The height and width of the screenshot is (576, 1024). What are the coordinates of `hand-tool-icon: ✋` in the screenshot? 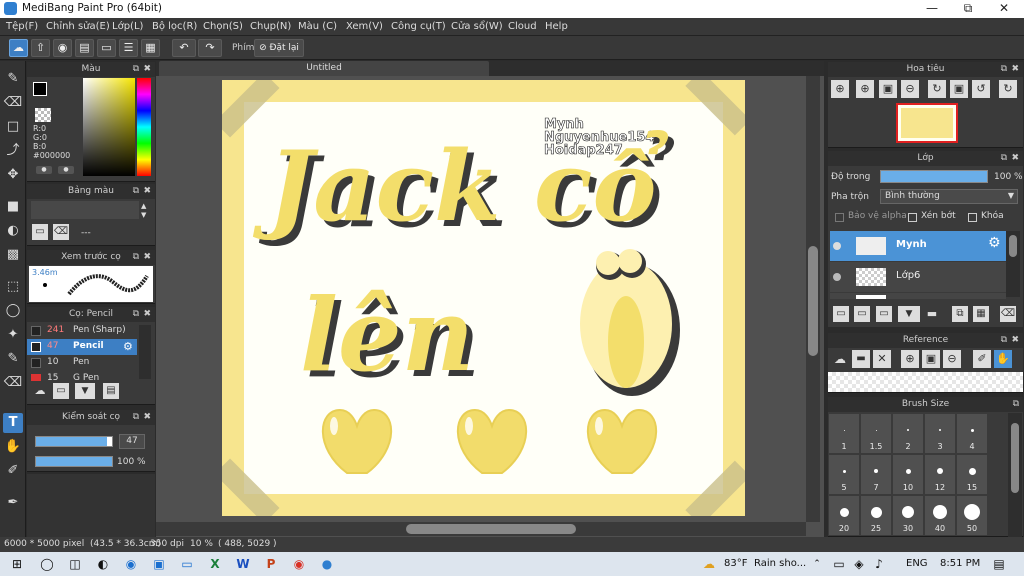 It's located at (13, 447).